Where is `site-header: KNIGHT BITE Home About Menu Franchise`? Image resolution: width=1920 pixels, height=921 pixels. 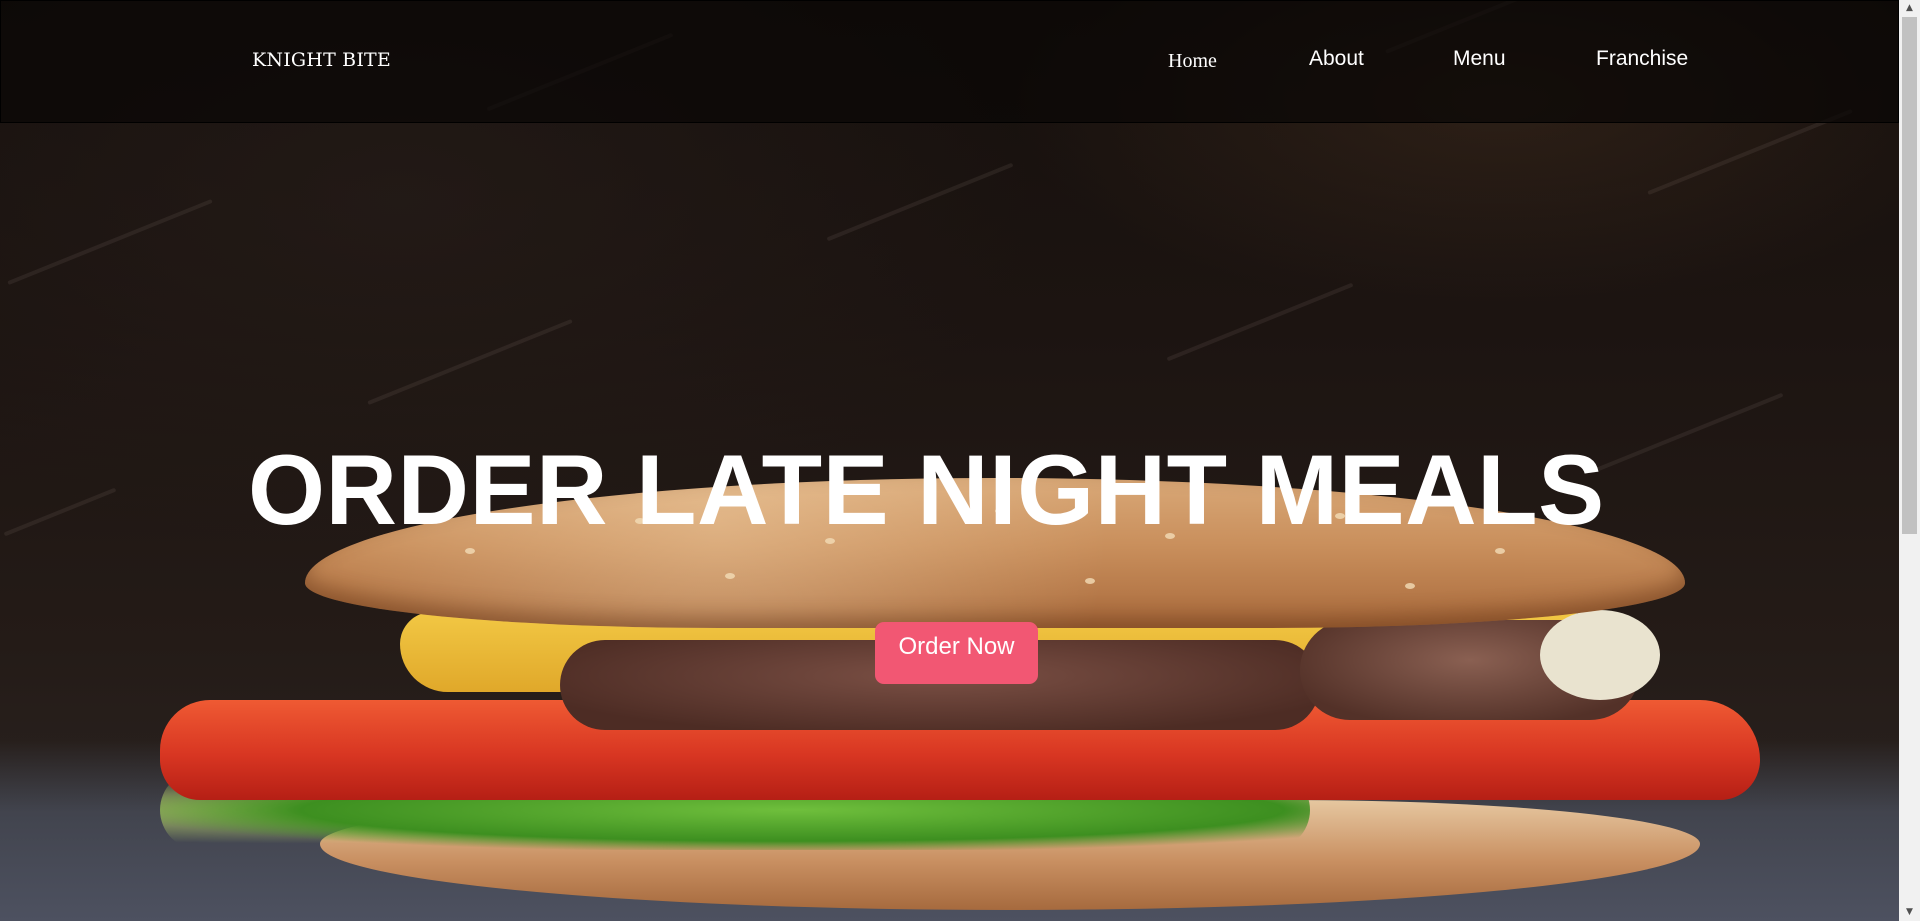
site-header: KNIGHT BITE Home About Menu Franchise is located at coordinates (949, 61).